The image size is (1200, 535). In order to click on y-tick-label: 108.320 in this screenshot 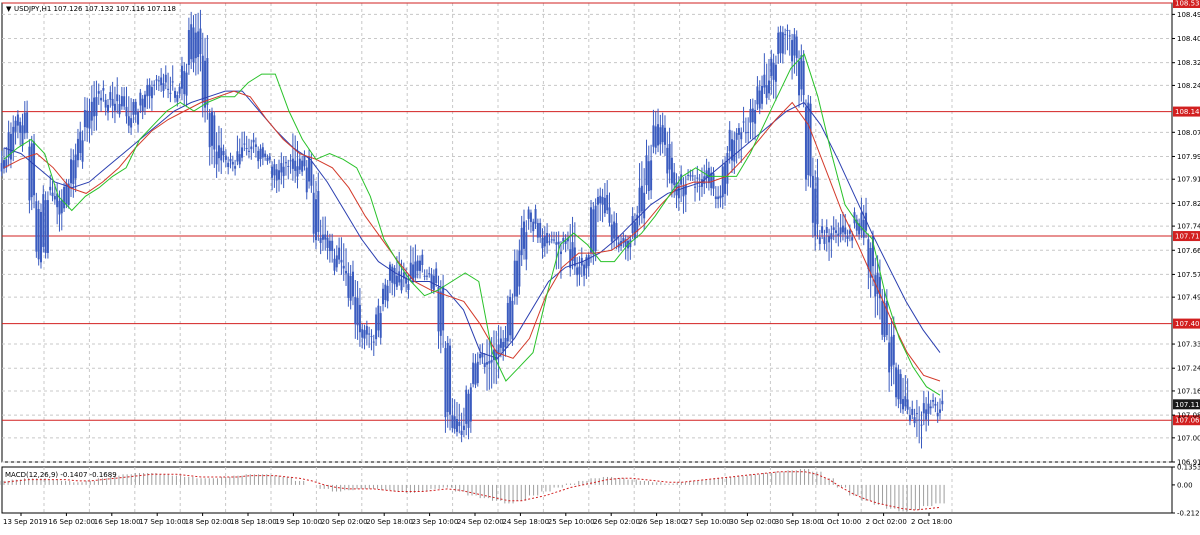, I will do `click(1188, 63)`.